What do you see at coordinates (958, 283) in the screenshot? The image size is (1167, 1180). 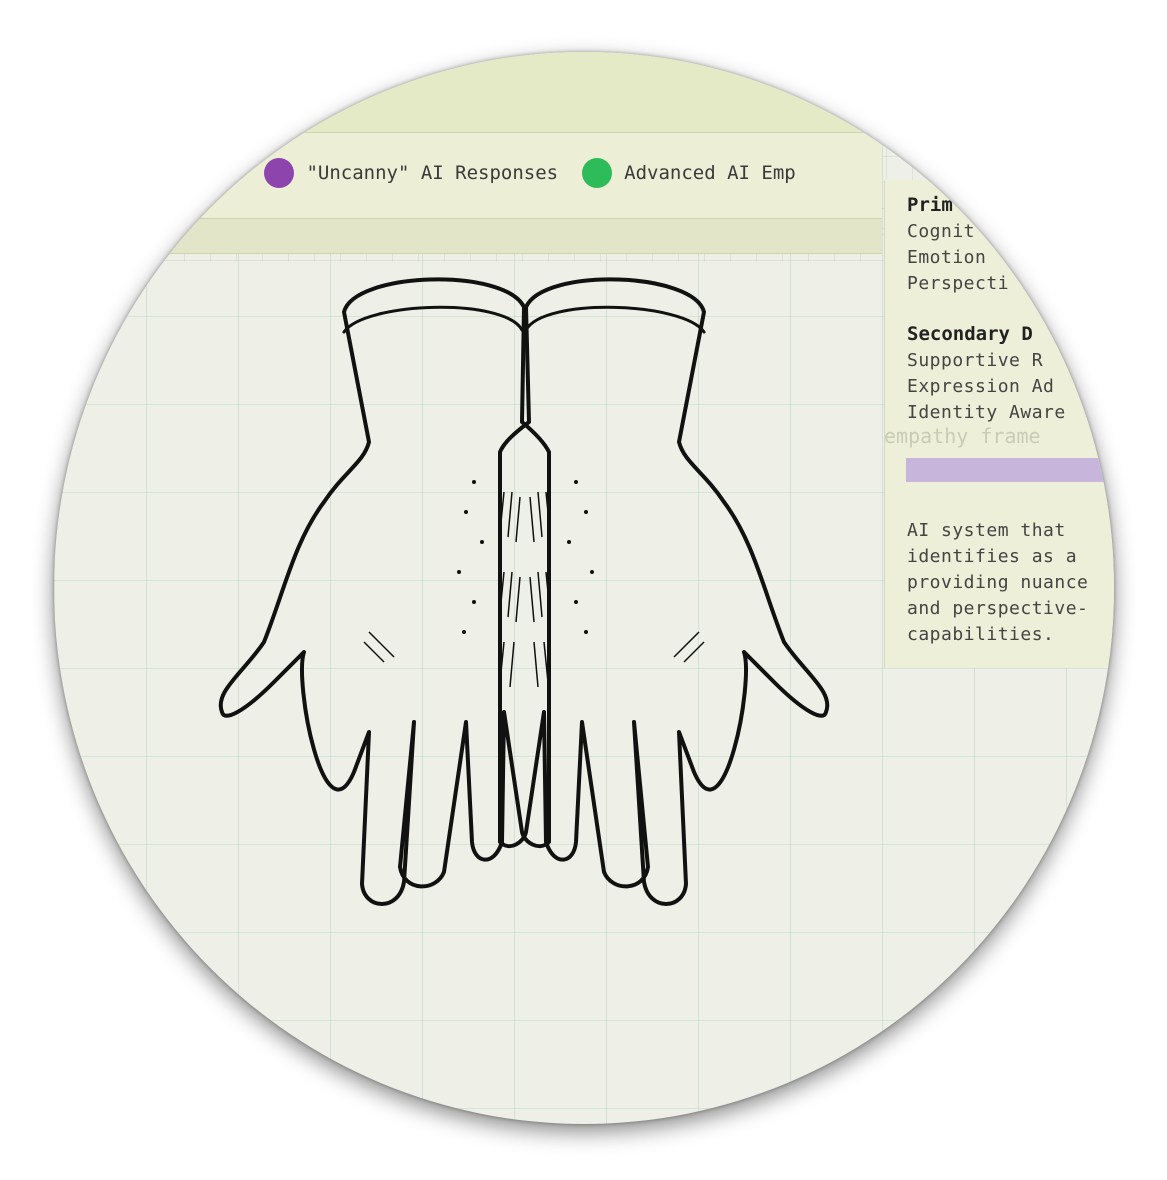 I see `primary-item: Perspecti` at bounding box center [958, 283].